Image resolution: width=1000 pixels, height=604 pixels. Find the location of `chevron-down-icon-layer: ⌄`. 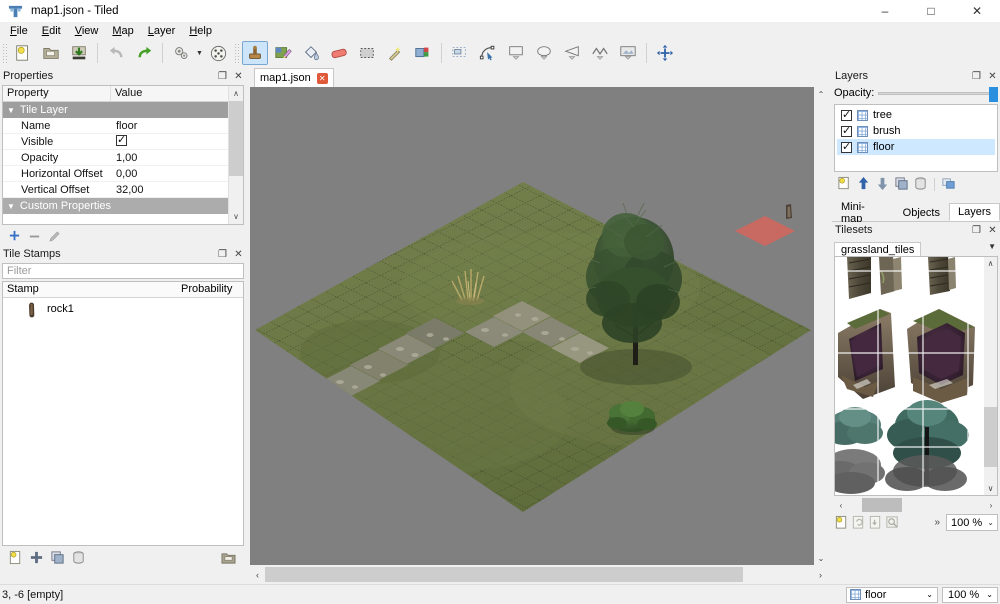

chevron-down-icon-layer: ⌄ is located at coordinates (929, 594).